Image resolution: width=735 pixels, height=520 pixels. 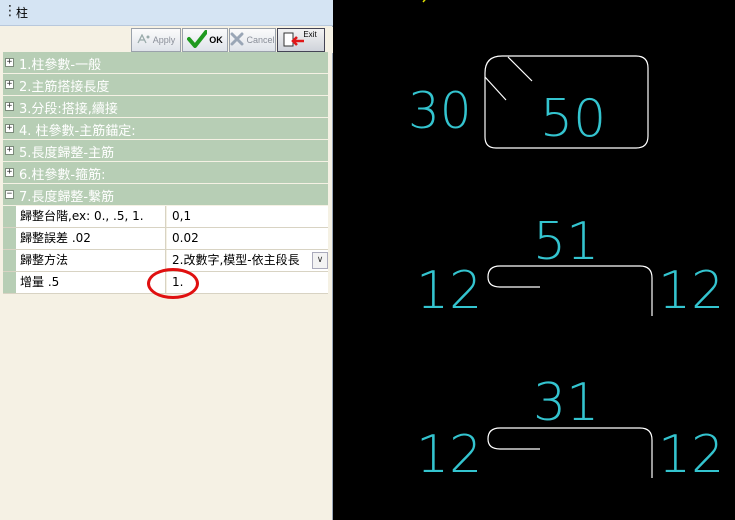 I want to click on toolbar: Apply OK Cancel Exit, so click(x=166, y=40).